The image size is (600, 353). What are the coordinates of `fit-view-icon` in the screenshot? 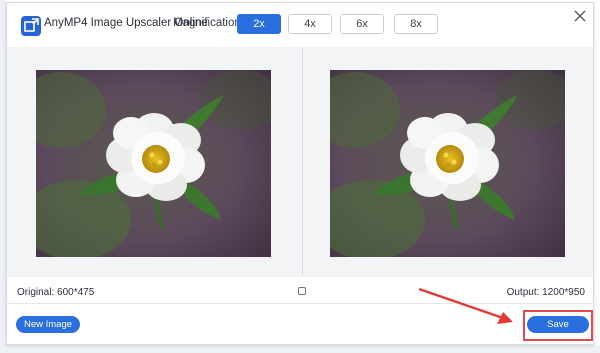 It's located at (302, 291).